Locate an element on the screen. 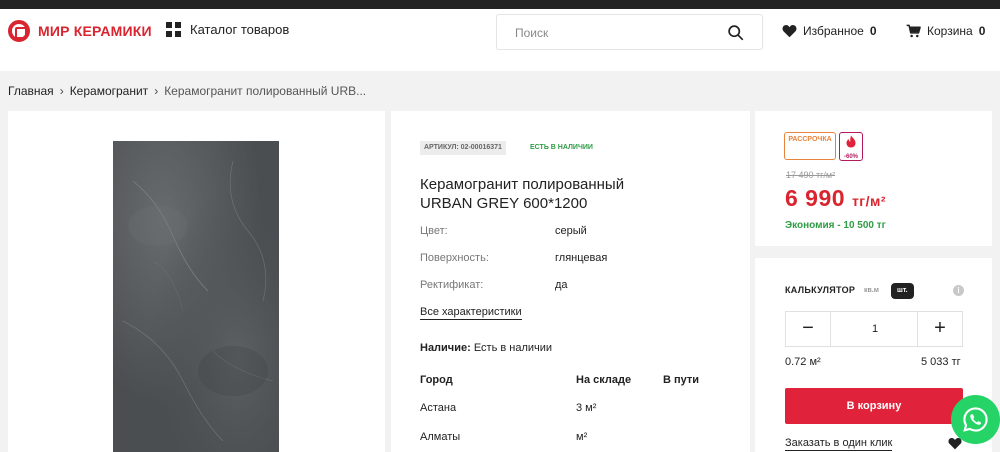  favorites-link: Избранное 0 is located at coordinates (829, 31).